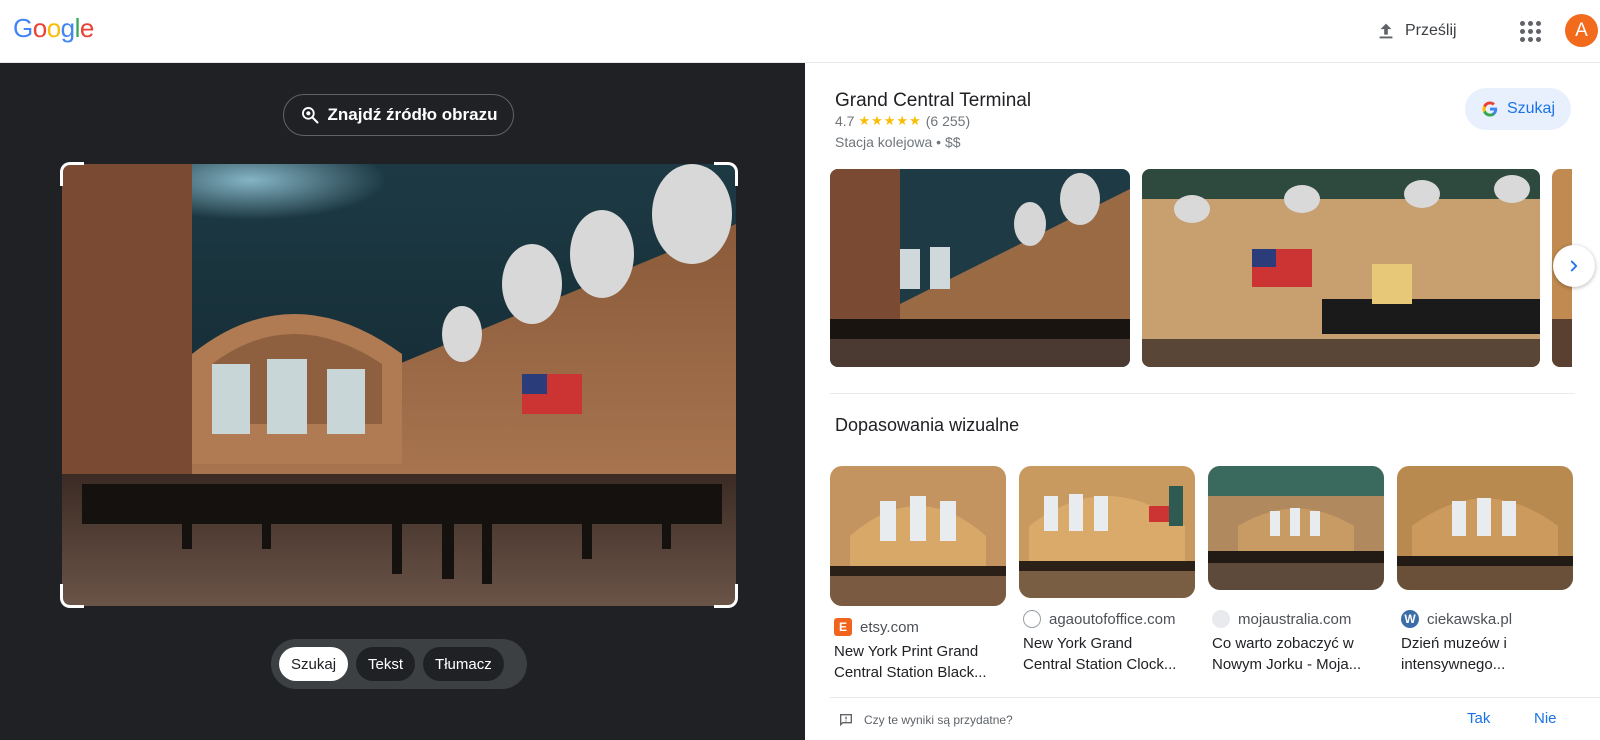 This screenshot has height=740, width=1600. Describe the element at coordinates (933, 101) in the screenshot. I see `place-title: Grand Central Terminal` at that location.